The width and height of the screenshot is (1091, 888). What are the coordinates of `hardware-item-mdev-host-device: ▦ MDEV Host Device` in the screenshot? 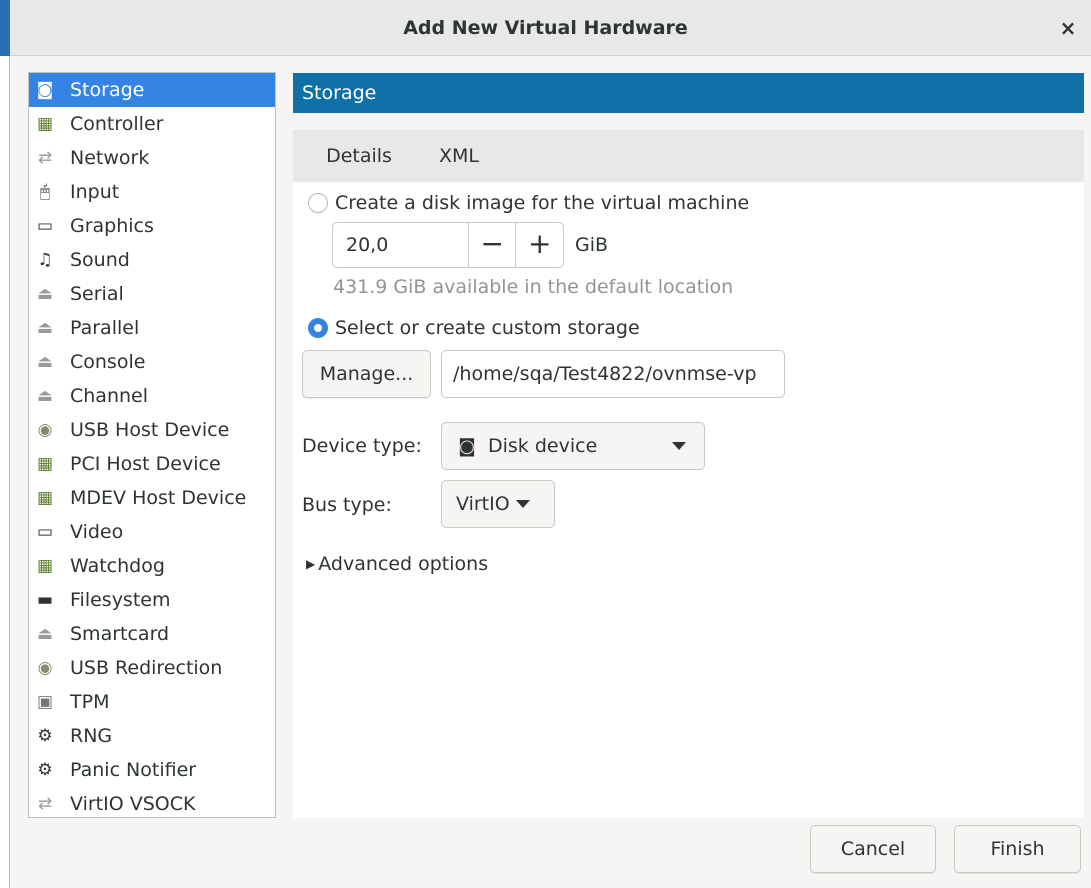 It's located at (152, 498).